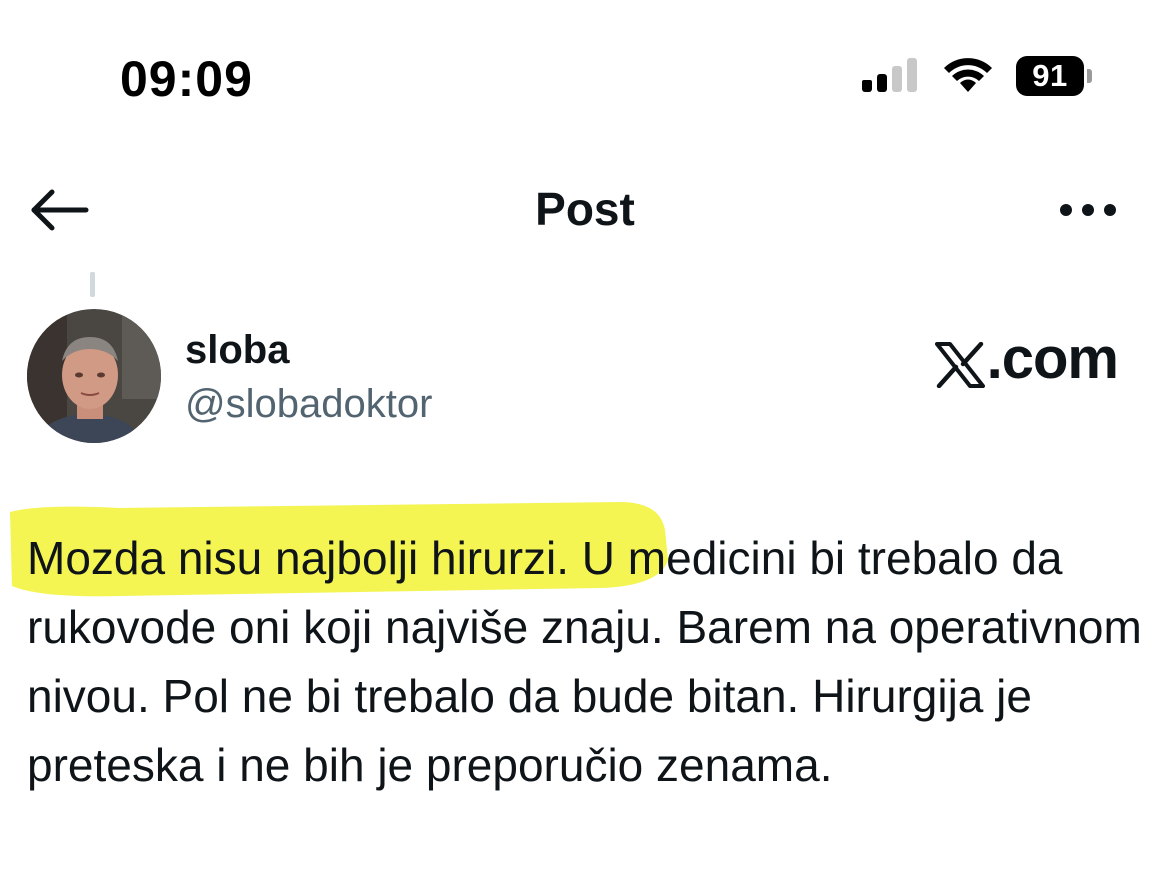 The width and height of the screenshot is (1170, 870). I want to click on battery-icon: 91, so click(1054, 76).